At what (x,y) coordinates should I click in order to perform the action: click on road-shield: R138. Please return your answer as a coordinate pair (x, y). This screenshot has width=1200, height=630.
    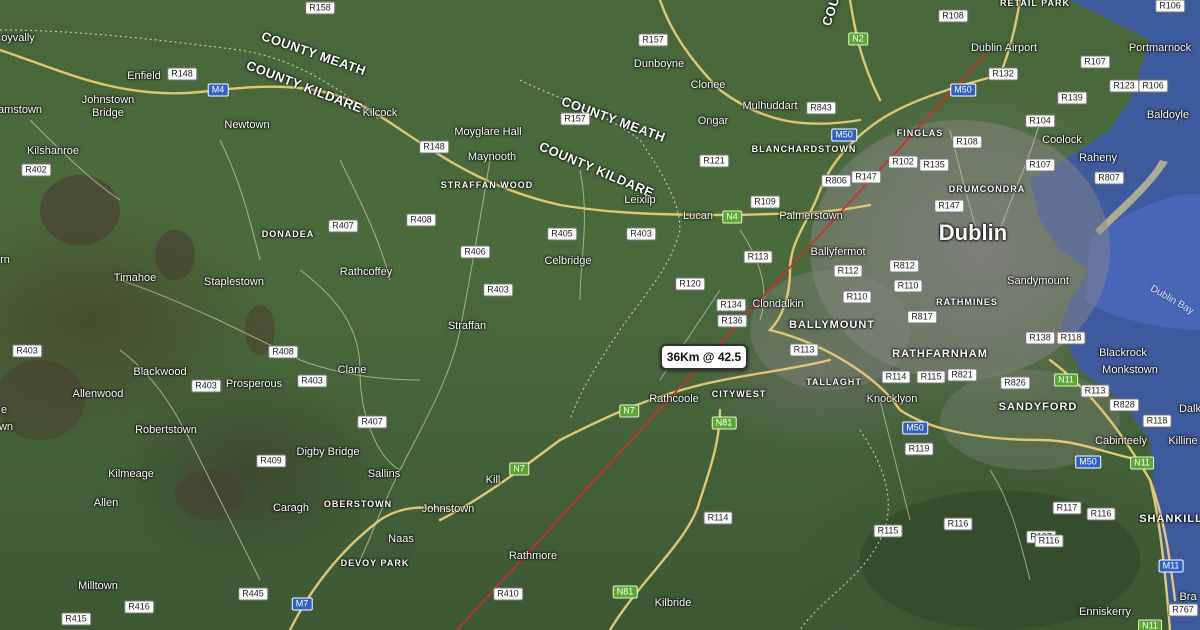
    Looking at the image, I should click on (1040, 338).